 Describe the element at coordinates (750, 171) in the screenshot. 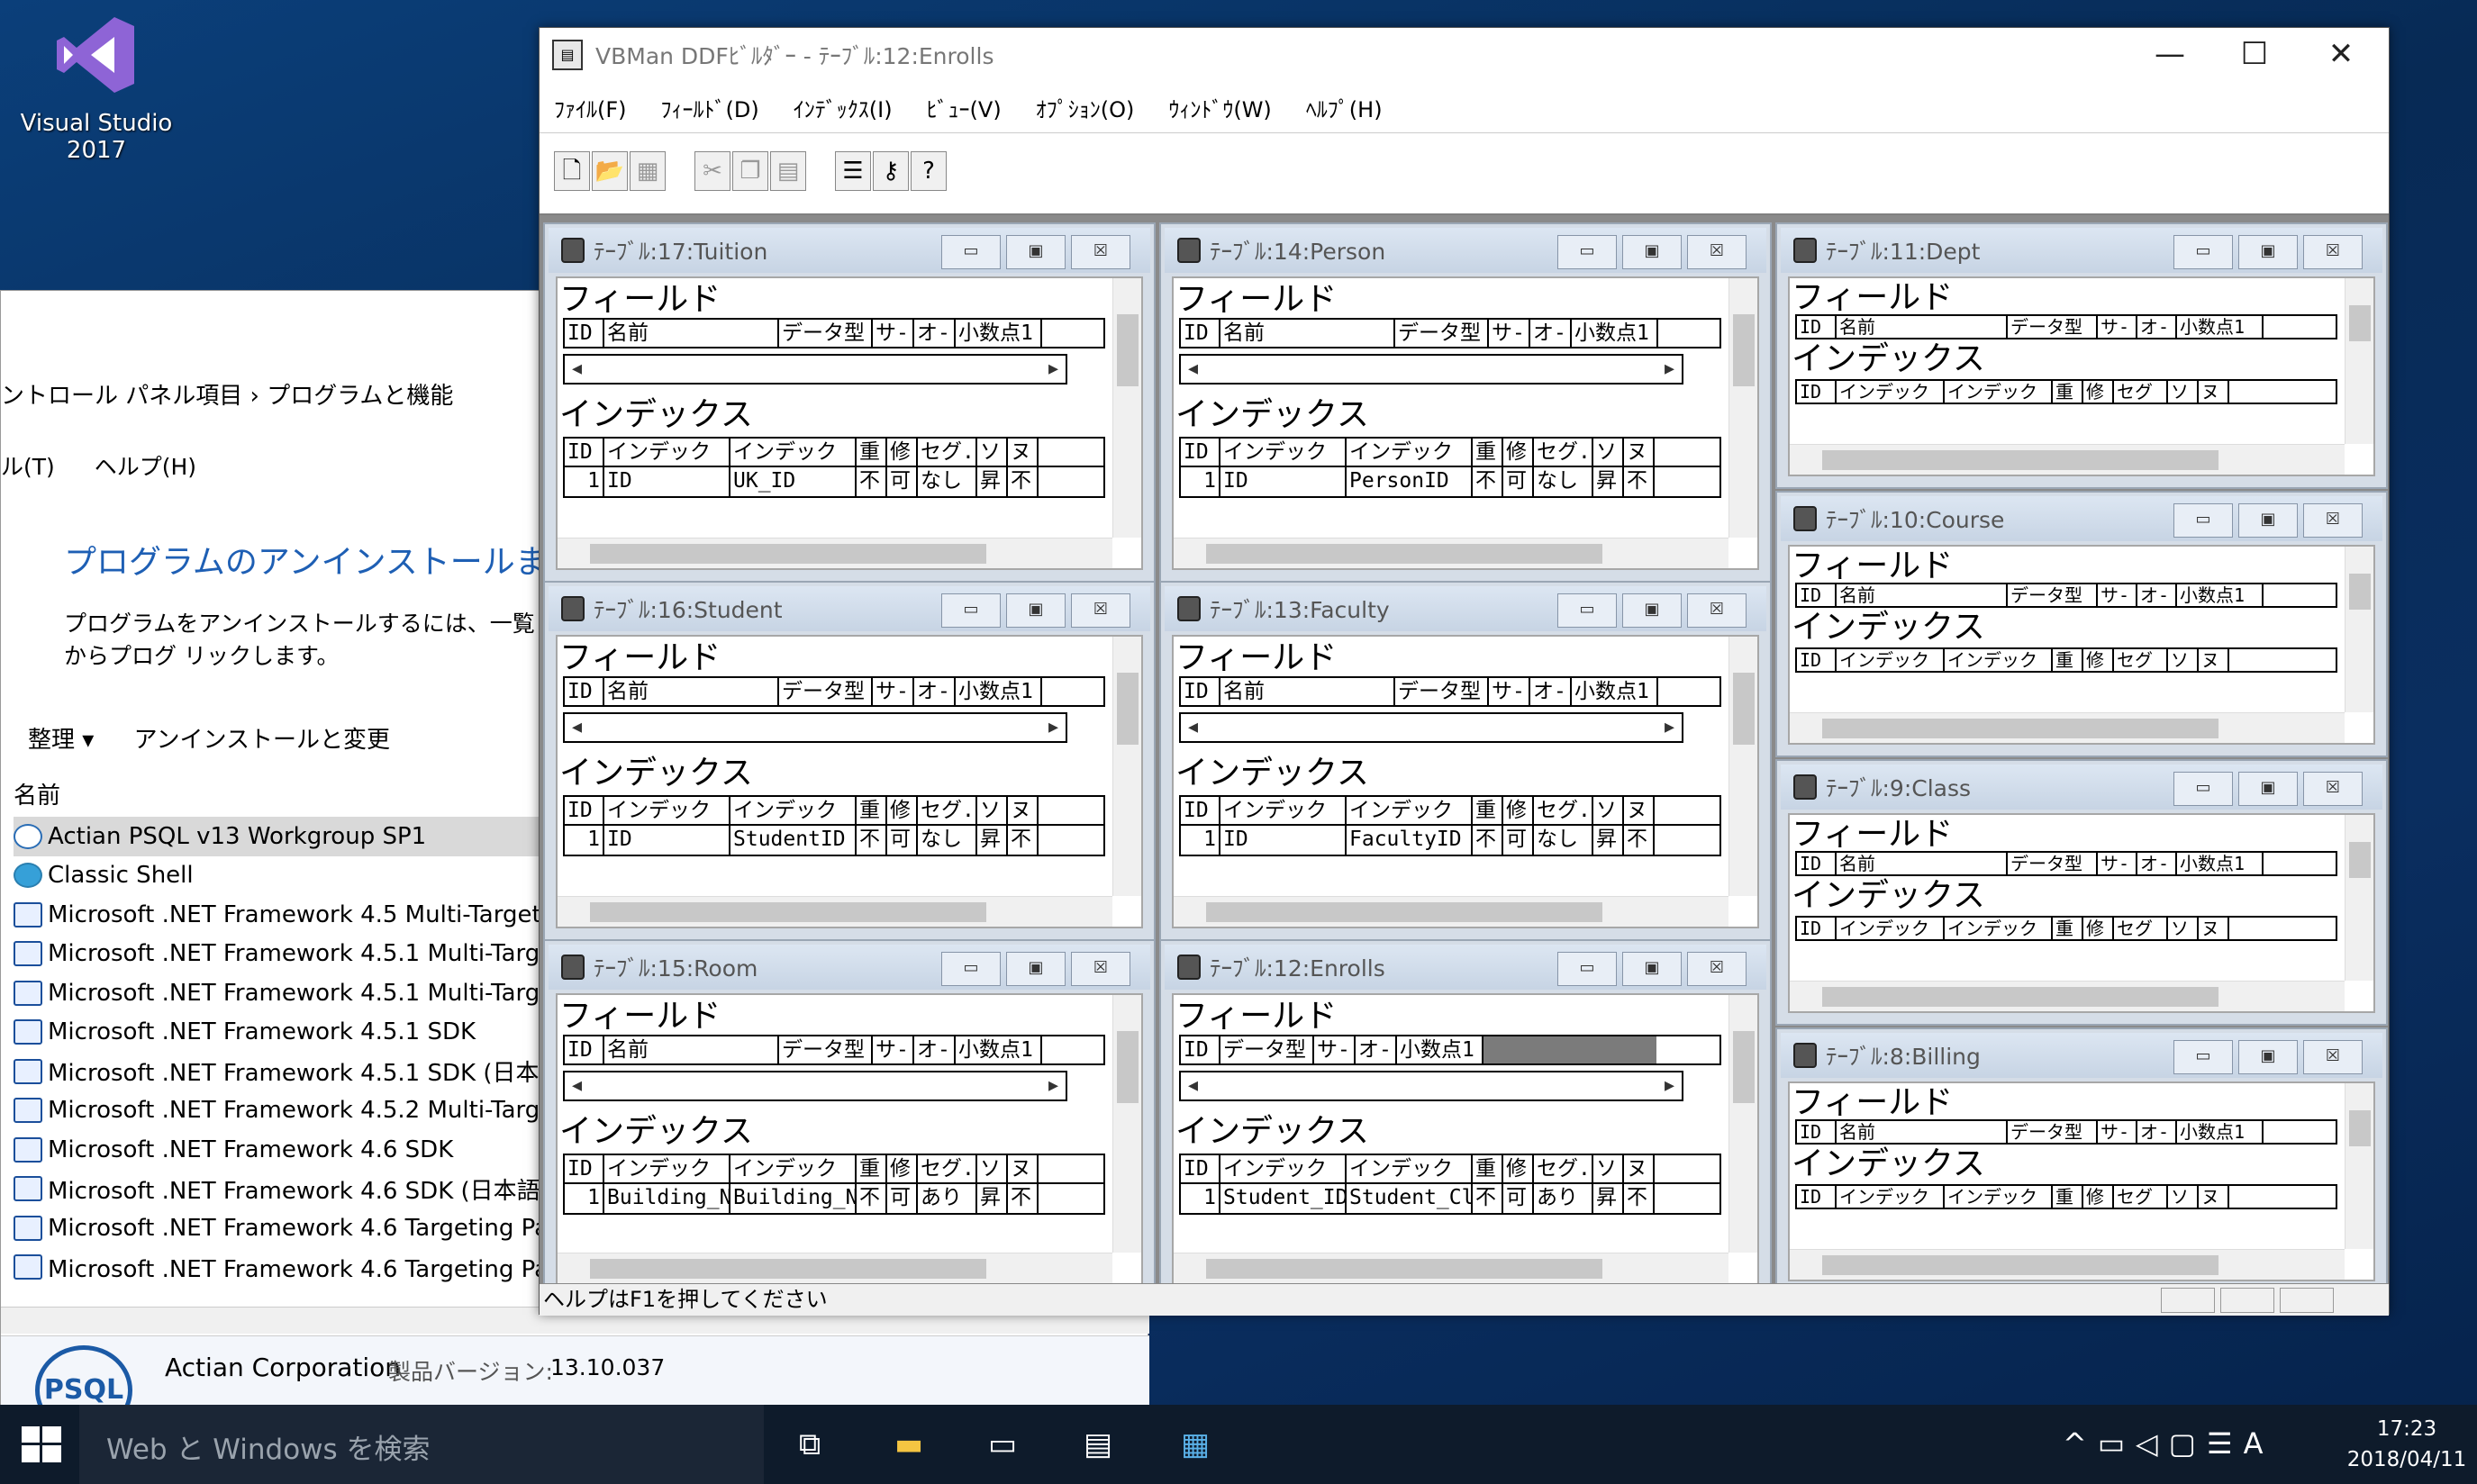

I see `copy-icon: ❐` at that location.